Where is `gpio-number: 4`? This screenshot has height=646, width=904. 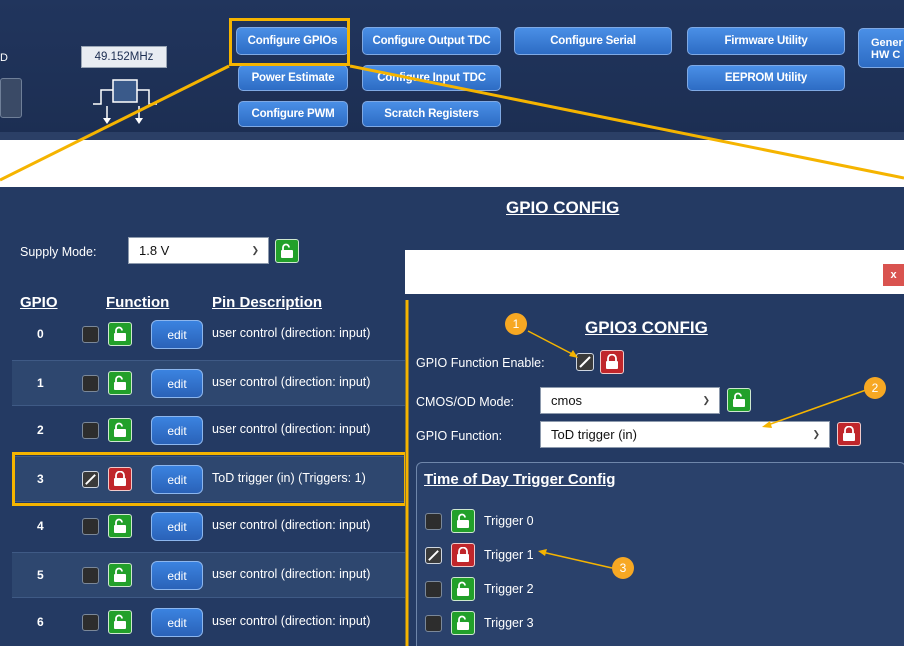 gpio-number: 4 is located at coordinates (40, 526).